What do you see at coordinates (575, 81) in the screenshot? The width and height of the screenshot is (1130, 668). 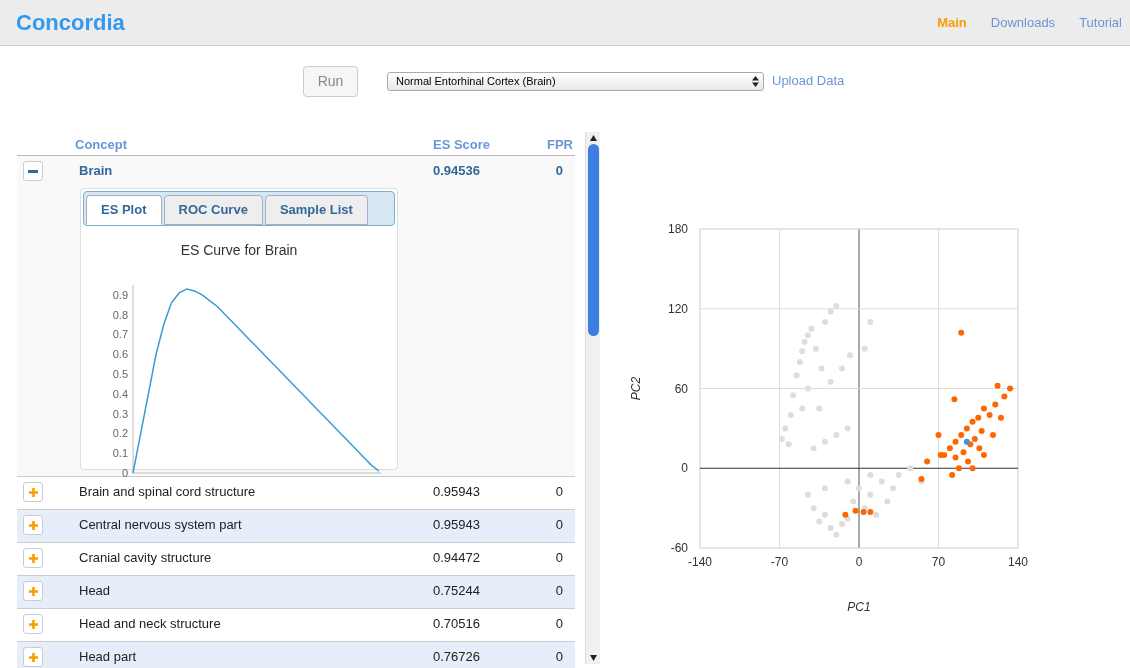 I see `dataset-select: Normal Entorhinal Cortex (Brain)` at bounding box center [575, 81].